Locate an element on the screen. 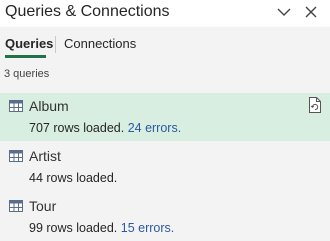 The width and height of the screenshot is (330, 241). active-tab-indicator is located at coordinates (25, 56).